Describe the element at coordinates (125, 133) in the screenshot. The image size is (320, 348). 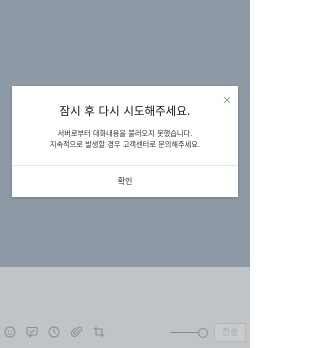
I see `dialog-message-line-1: 서버로부터 대화내용을 불러오지 못했습니다.` at that location.